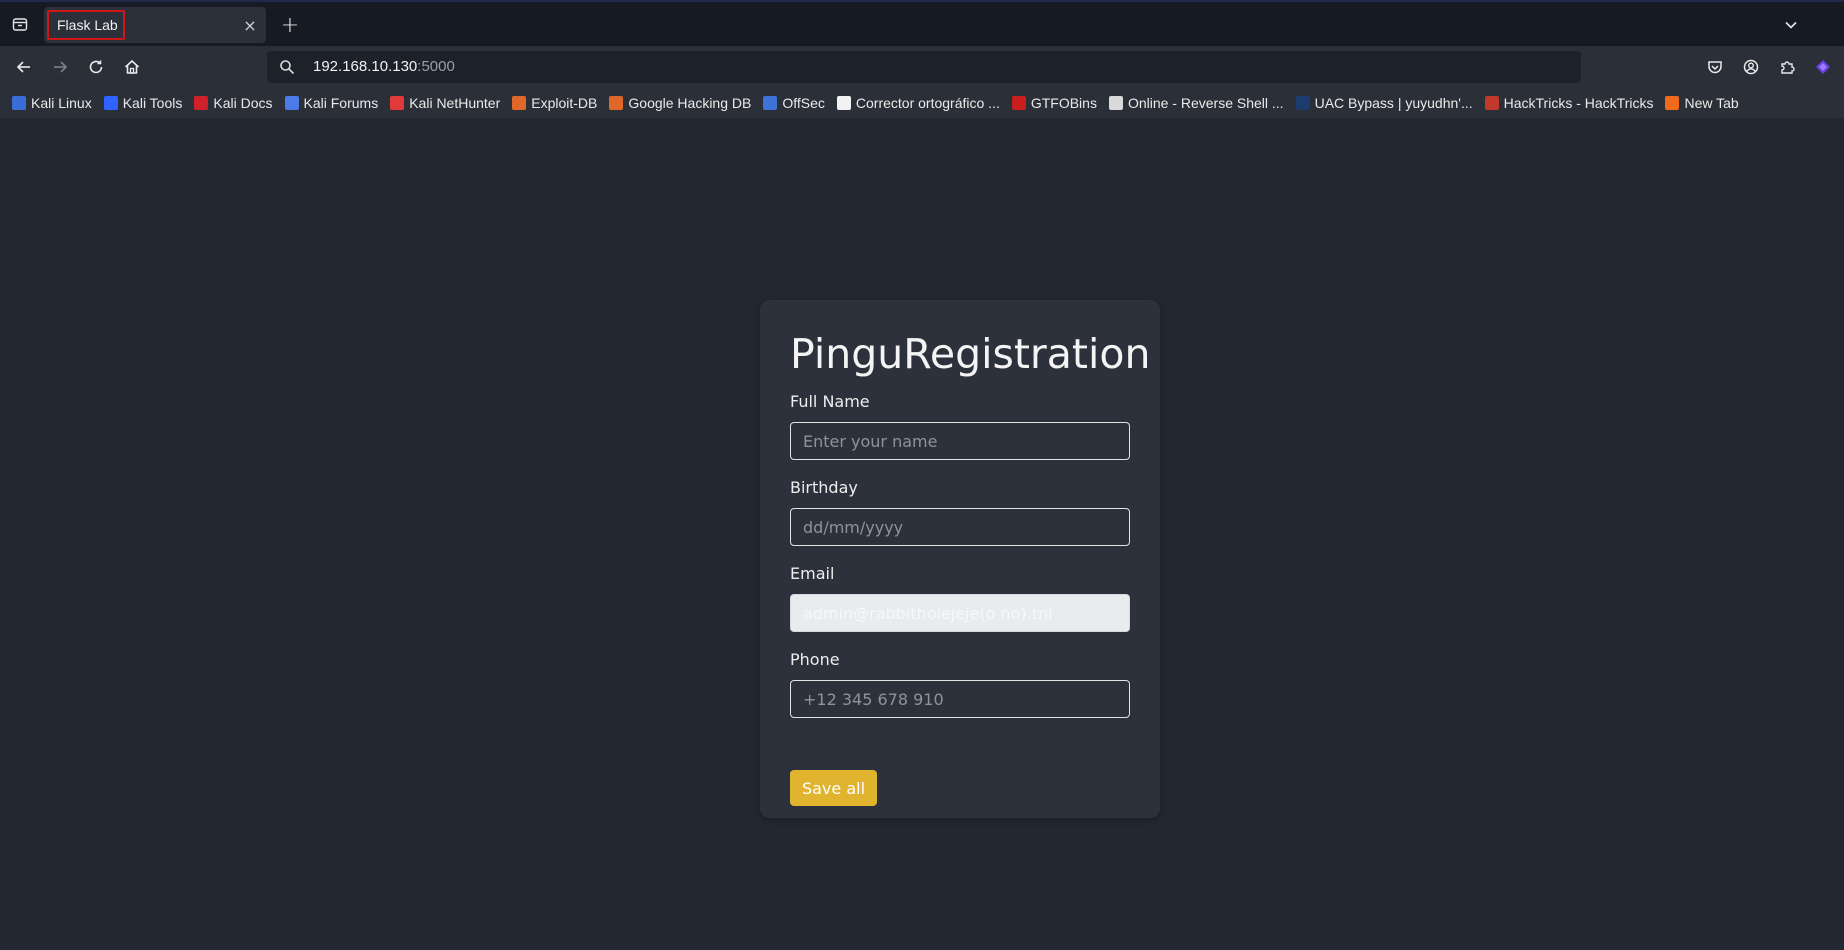 The width and height of the screenshot is (1844, 950). I want to click on navigation-toolbar: 192.168.10.130:5000, so click(922, 67).